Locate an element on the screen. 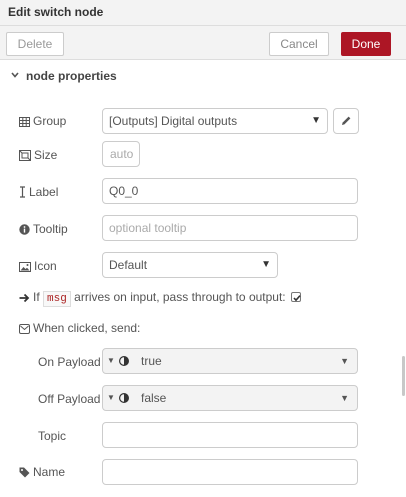 The width and height of the screenshot is (406, 497). group-label: Group is located at coordinates (42, 121).